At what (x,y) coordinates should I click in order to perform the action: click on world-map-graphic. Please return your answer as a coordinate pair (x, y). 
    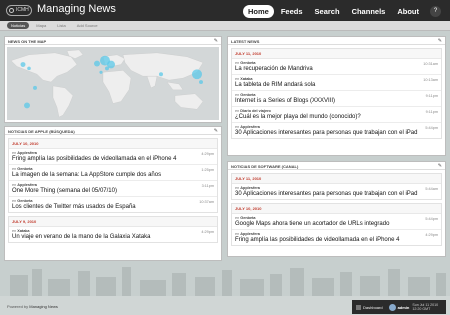
    Looking at the image, I should click on (113, 83).